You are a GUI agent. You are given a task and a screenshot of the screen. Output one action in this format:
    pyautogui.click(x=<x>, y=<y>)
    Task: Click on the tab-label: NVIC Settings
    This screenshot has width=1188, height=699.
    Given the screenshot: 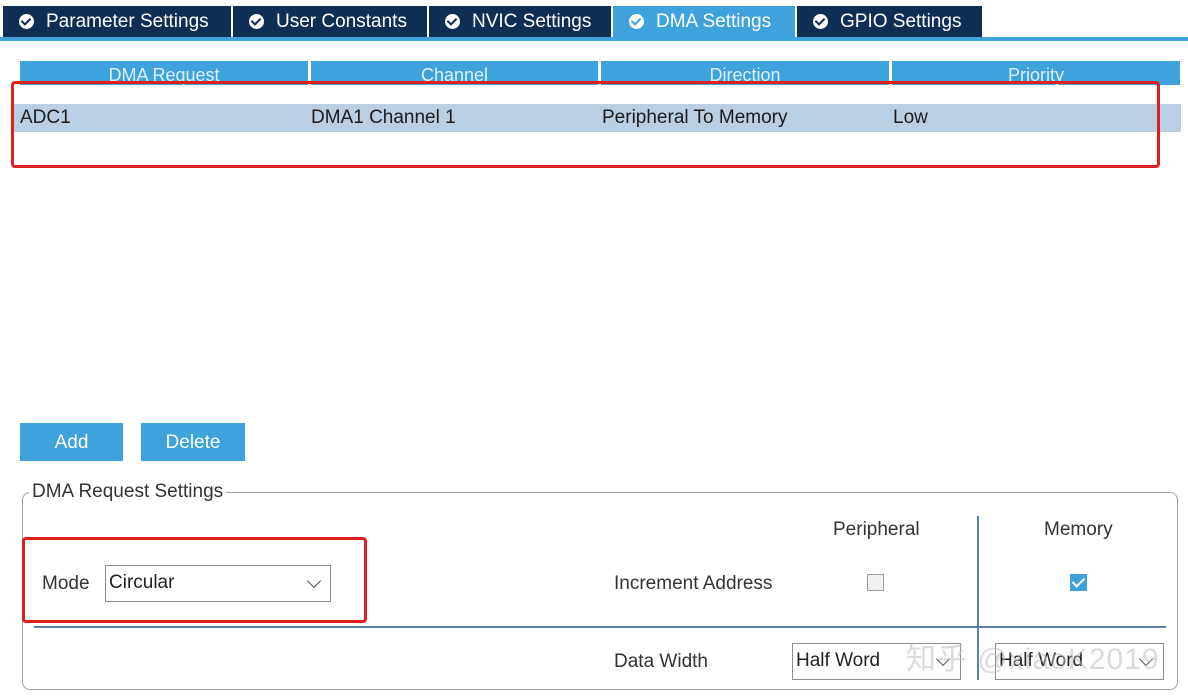 What is the action you would take?
    pyautogui.click(x=532, y=21)
    